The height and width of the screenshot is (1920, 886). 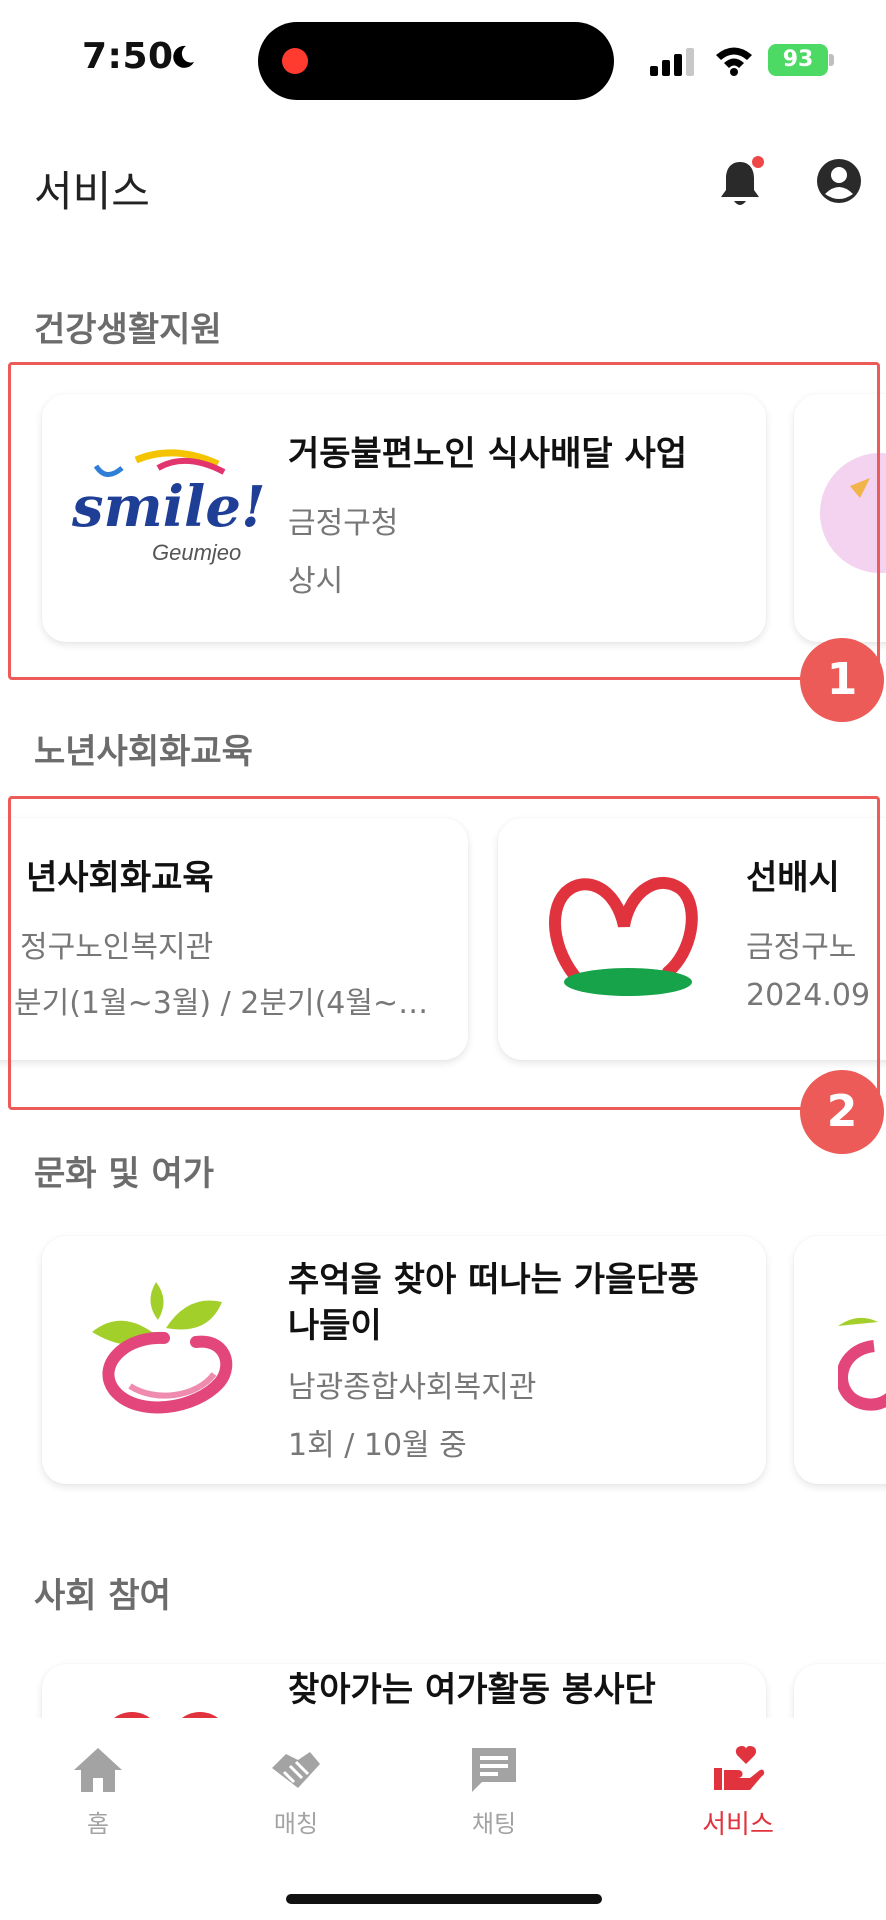 What do you see at coordinates (92, 191) in the screenshot?
I see `page-title: 서비스` at bounding box center [92, 191].